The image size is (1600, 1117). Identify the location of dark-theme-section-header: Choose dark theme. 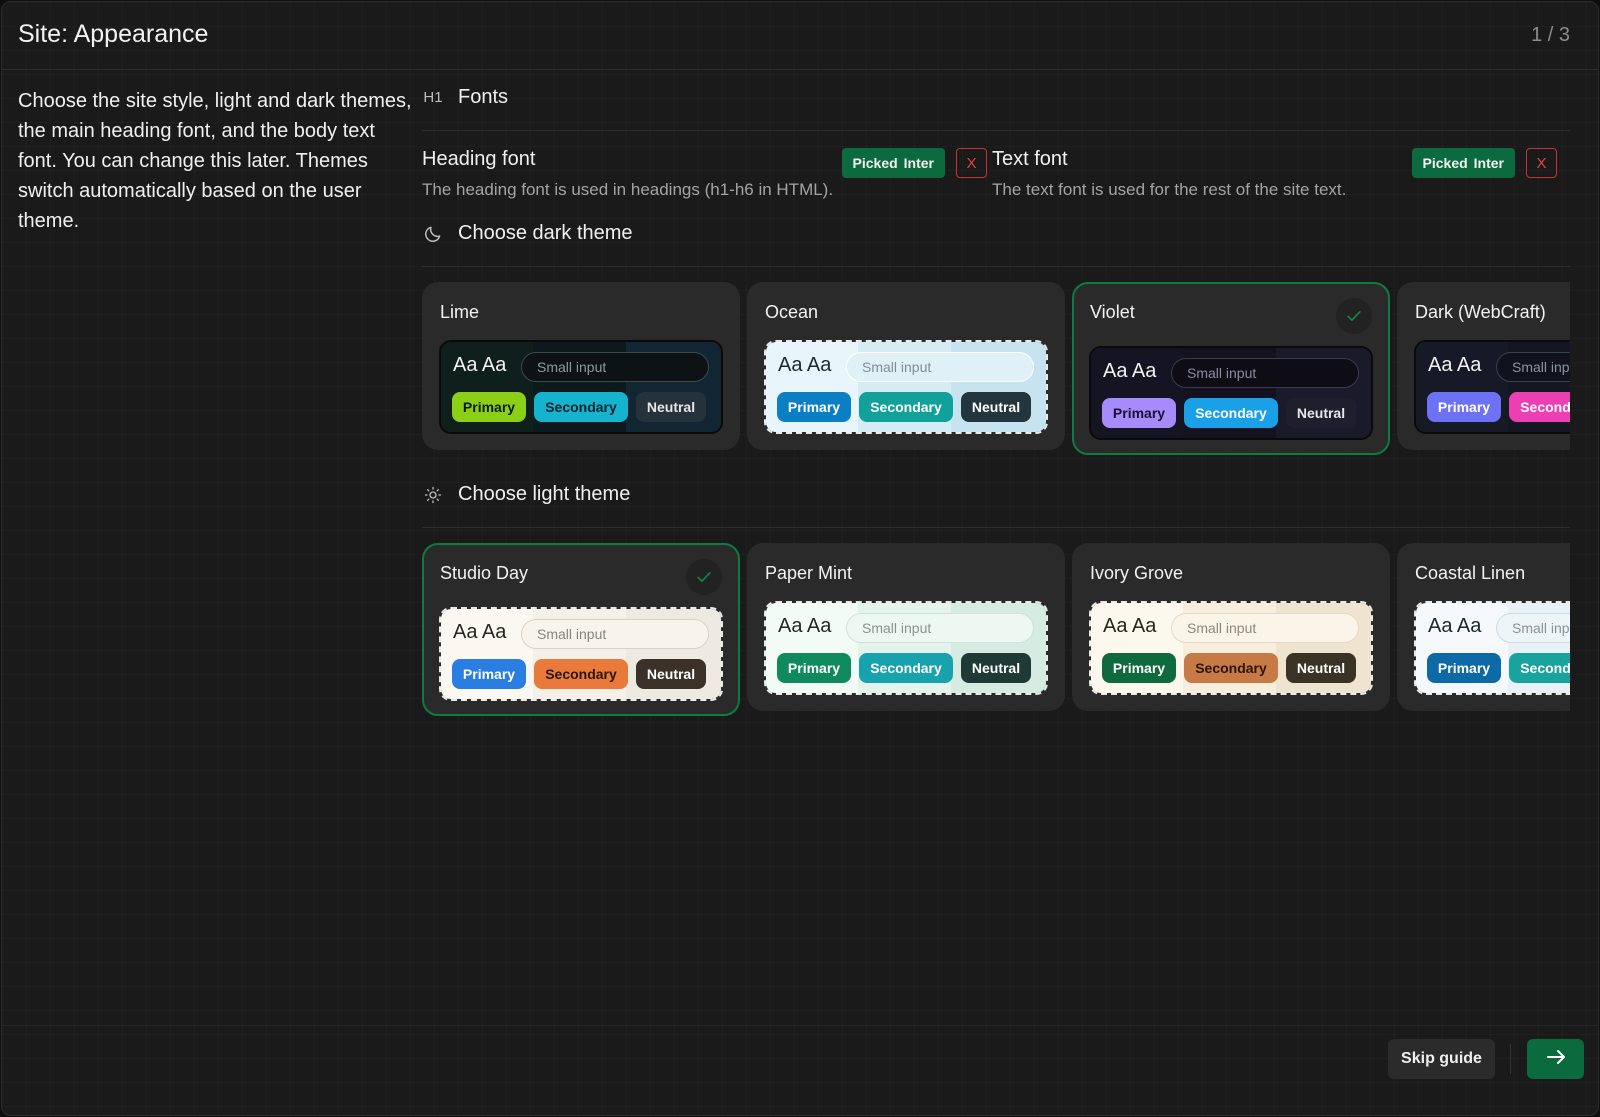
(527, 233).